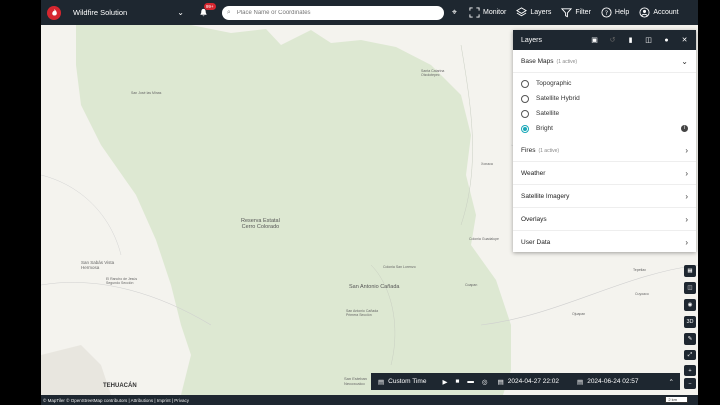  I want to click on search-box: ⌕, so click(332, 12).